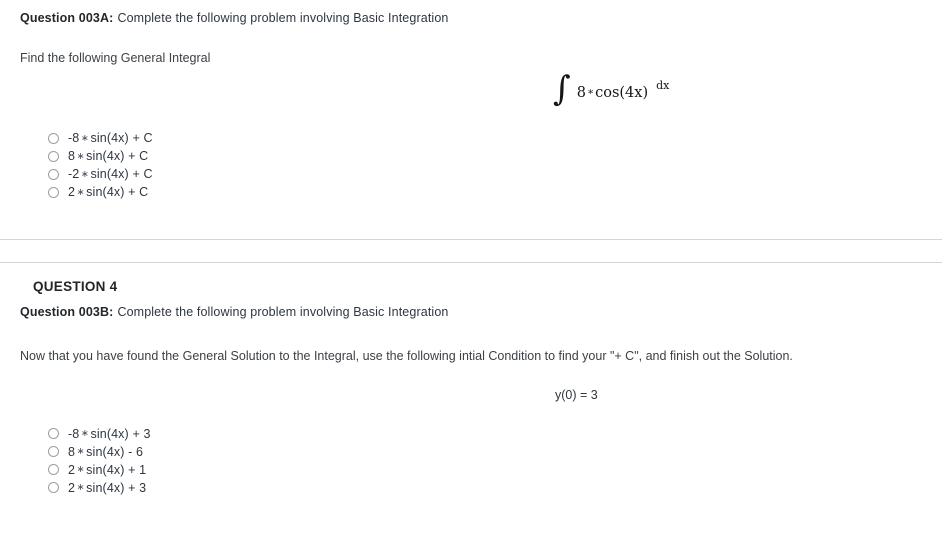 This screenshot has height=542, width=942. What do you see at coordinates (476, 470) in the screenshot?
I see `option-row: 2 ∗ sin(4x) + 1` at bounding box center [476, 470].